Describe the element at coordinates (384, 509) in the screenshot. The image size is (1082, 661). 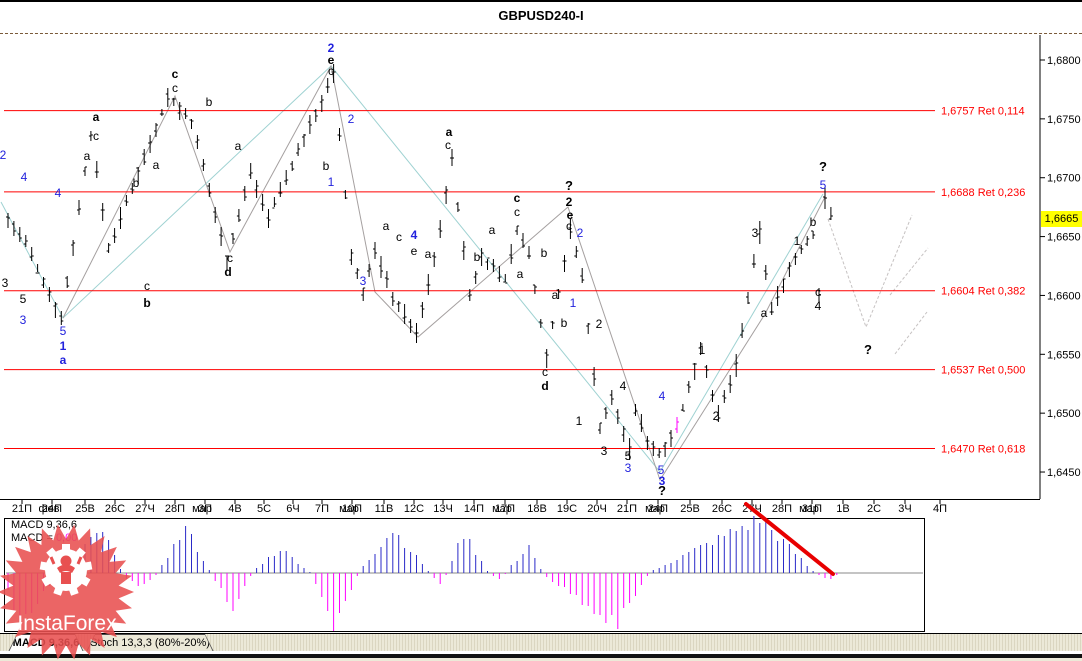
I see `time-axis-label: 11В` at that location.